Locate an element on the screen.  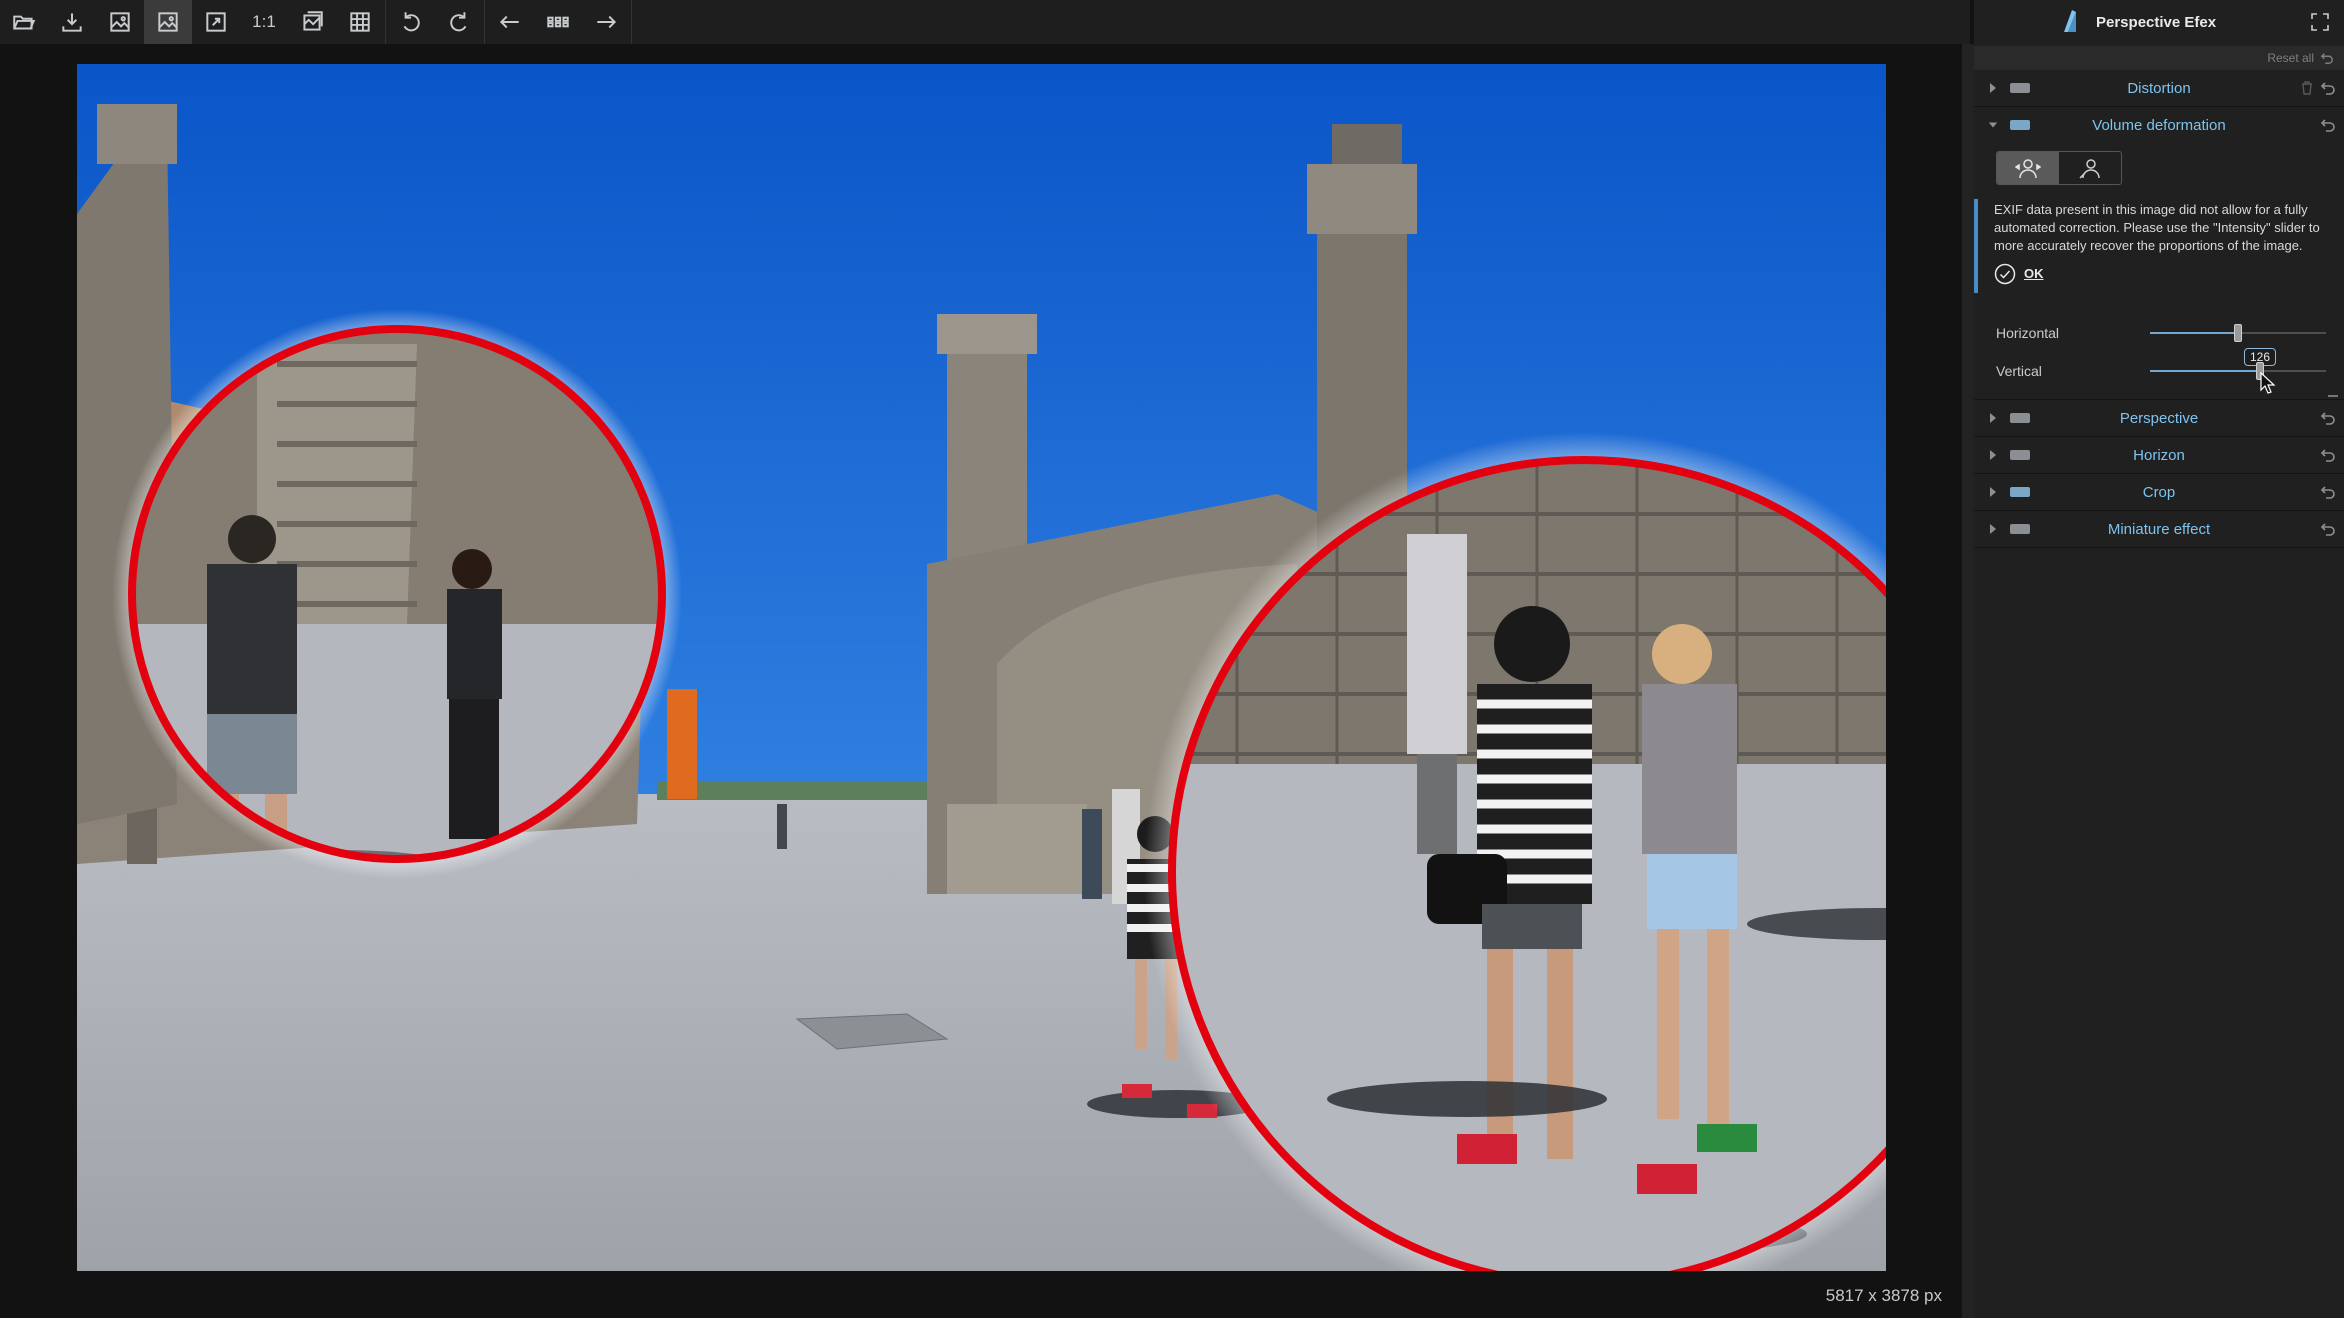
image-dimensions: 5817 x 3878 px is located at coordinates (1883, 1295).